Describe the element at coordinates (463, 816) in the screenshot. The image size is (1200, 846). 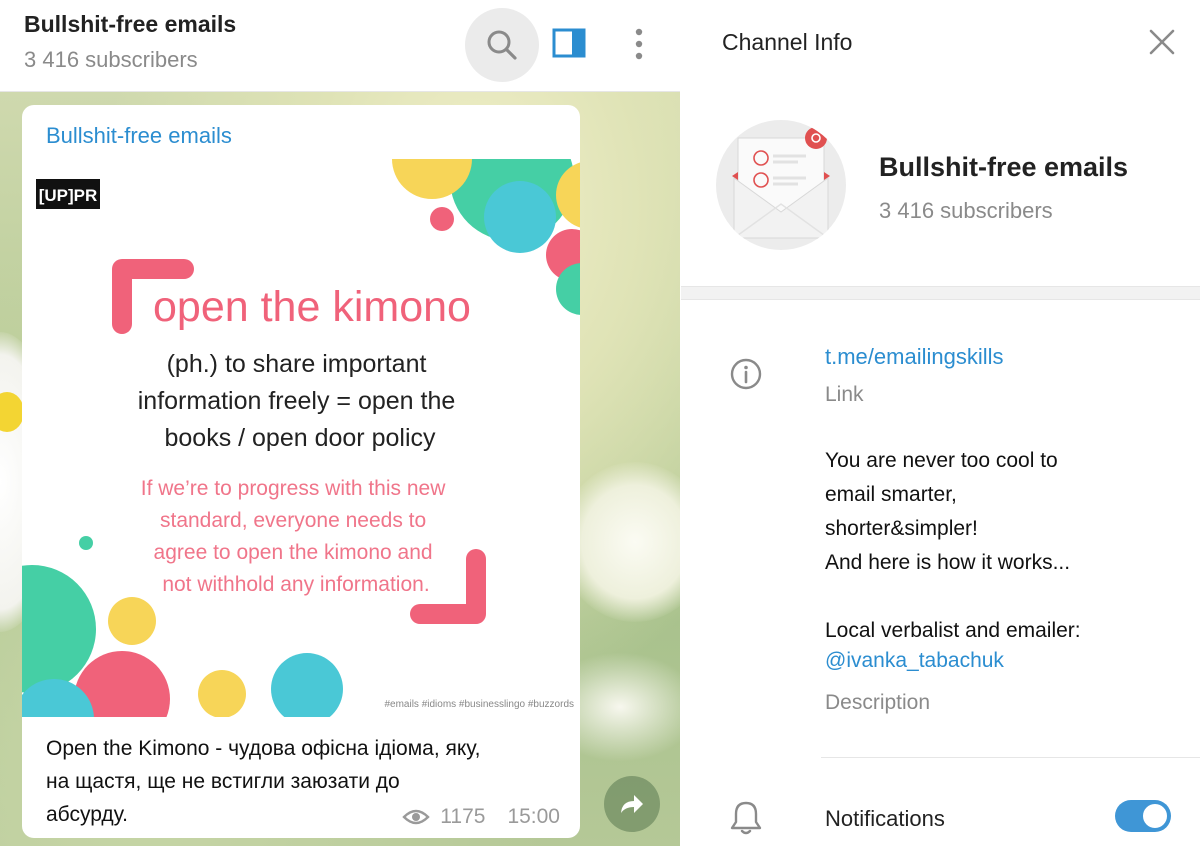
I see `view-count: 1175` at that location.